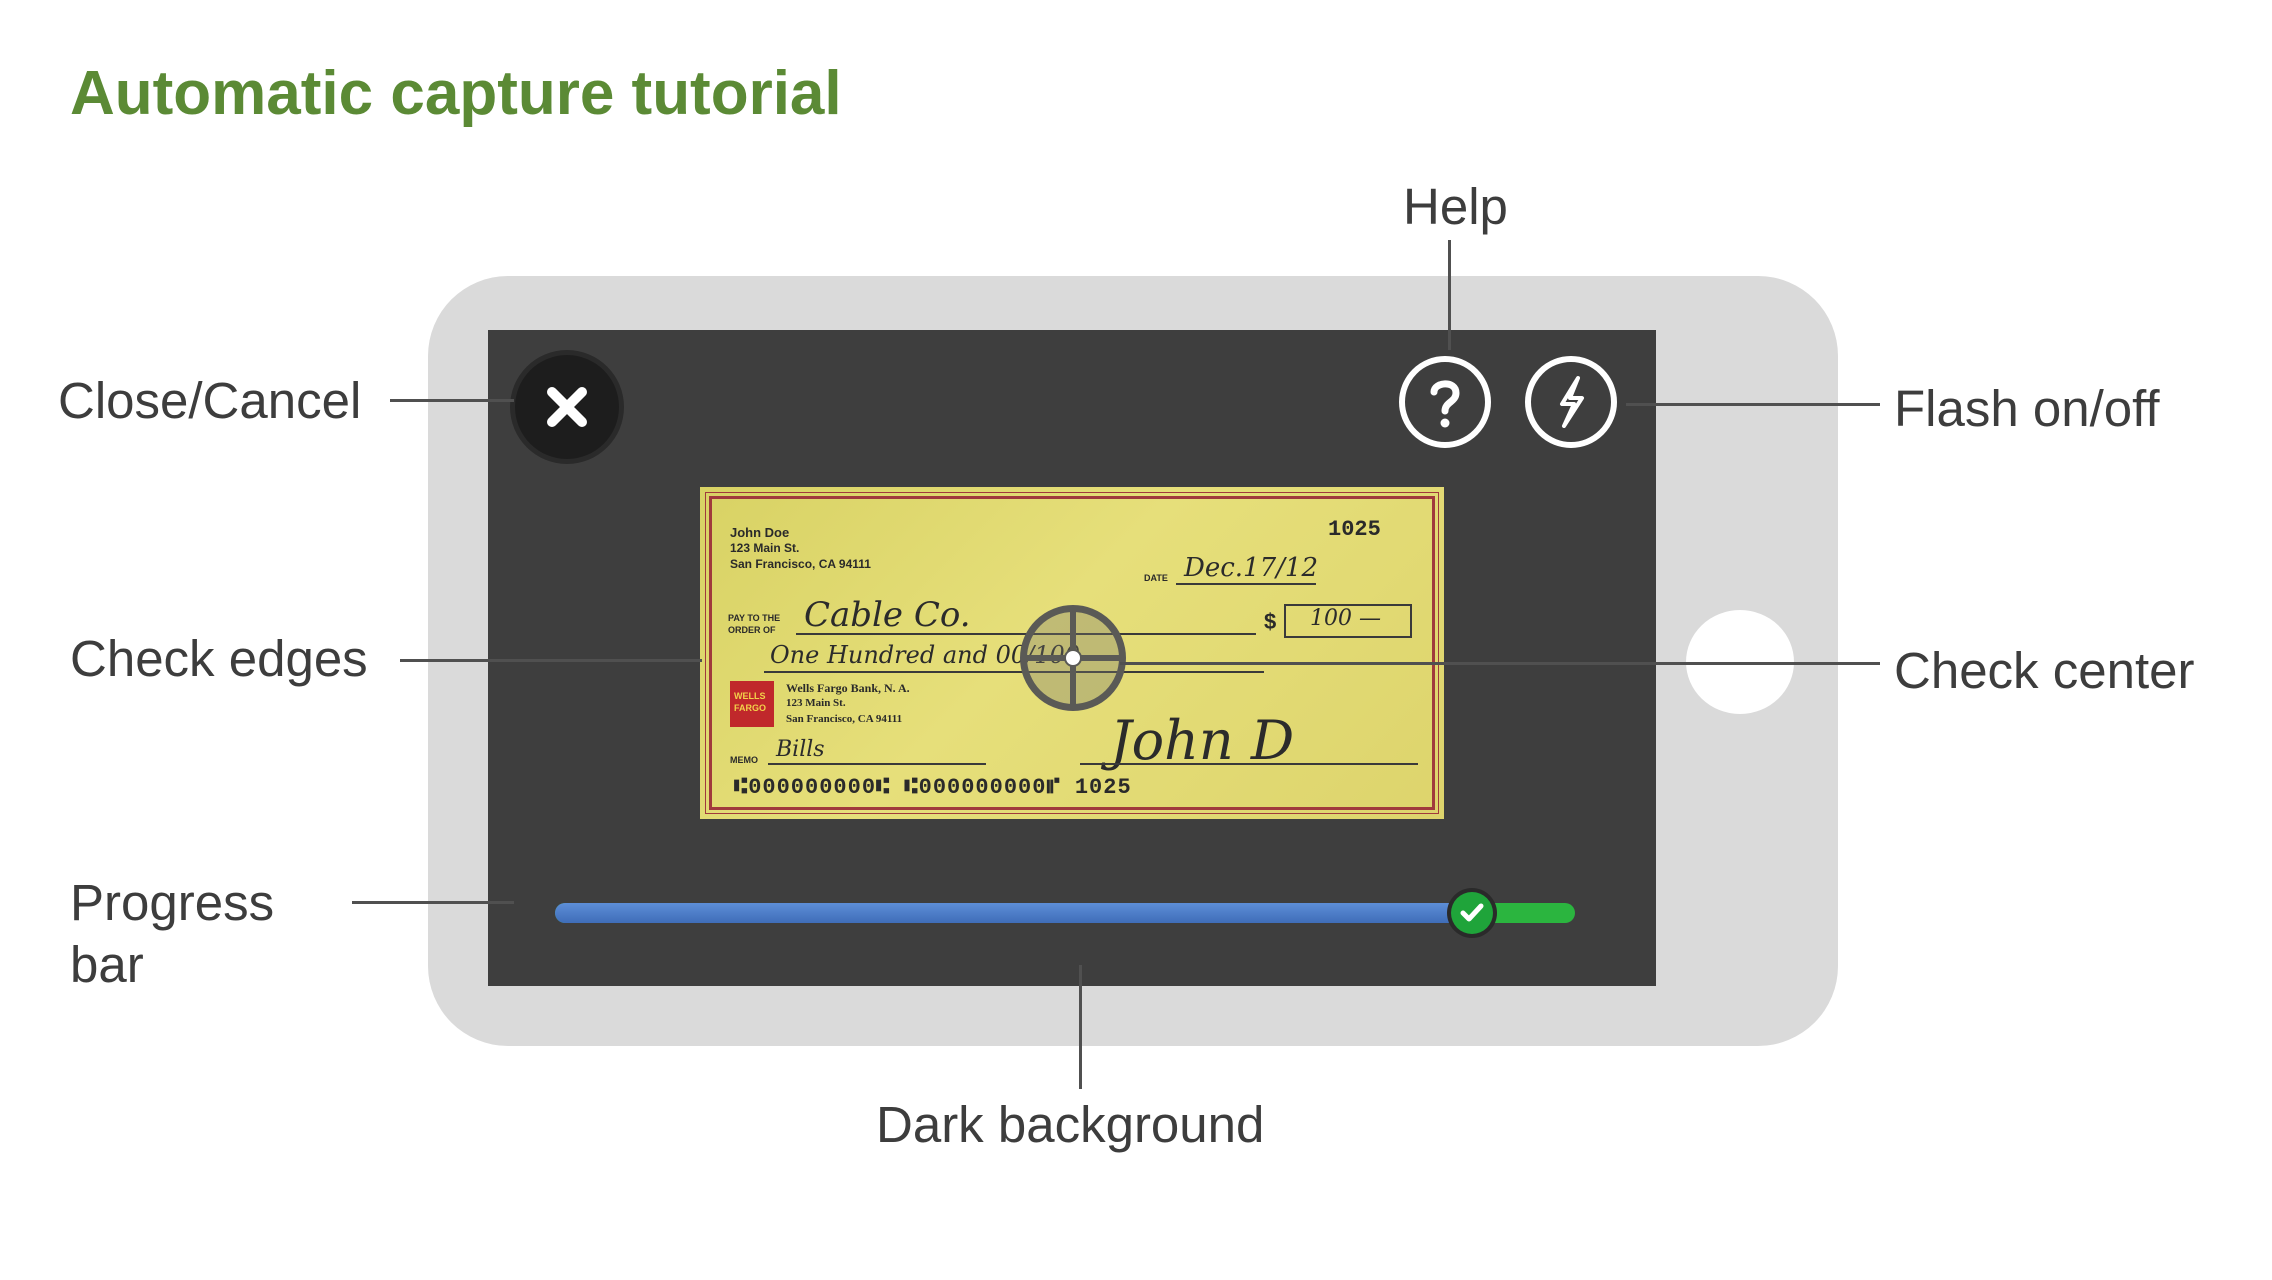 This screenshot has height=1280, width=2272. I want to click on close-callout-line, so click(452, 400).